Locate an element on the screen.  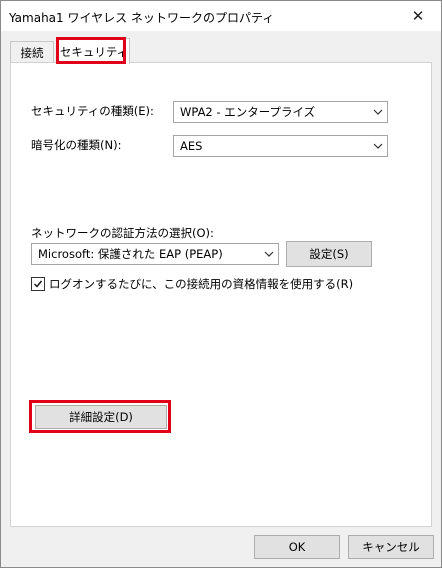
remember-credentials-label: ログオンするたびに、この接続用の資格情報を使用する(R) is located at coordinates (201, 284).